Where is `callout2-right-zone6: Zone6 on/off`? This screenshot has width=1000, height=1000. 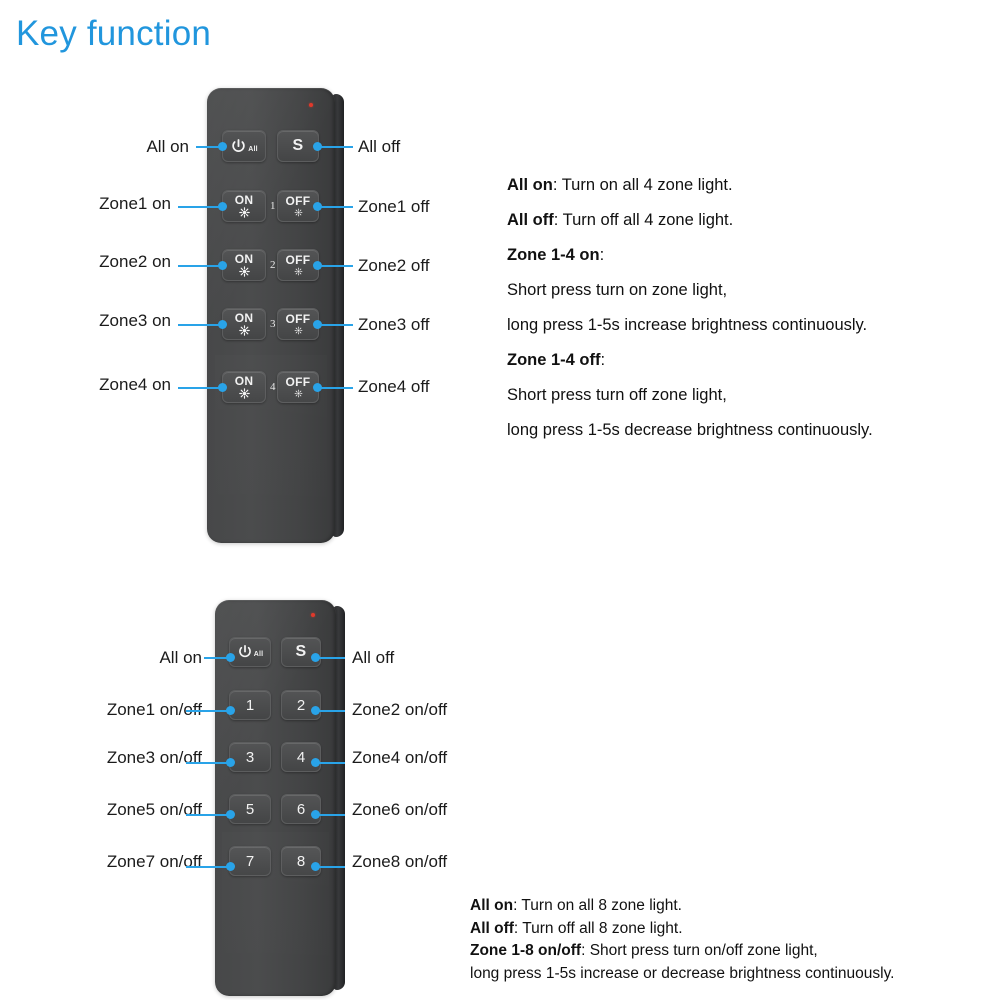
callout2-right-zone6: Zone6 on/off is located at coordinates (400, 809).